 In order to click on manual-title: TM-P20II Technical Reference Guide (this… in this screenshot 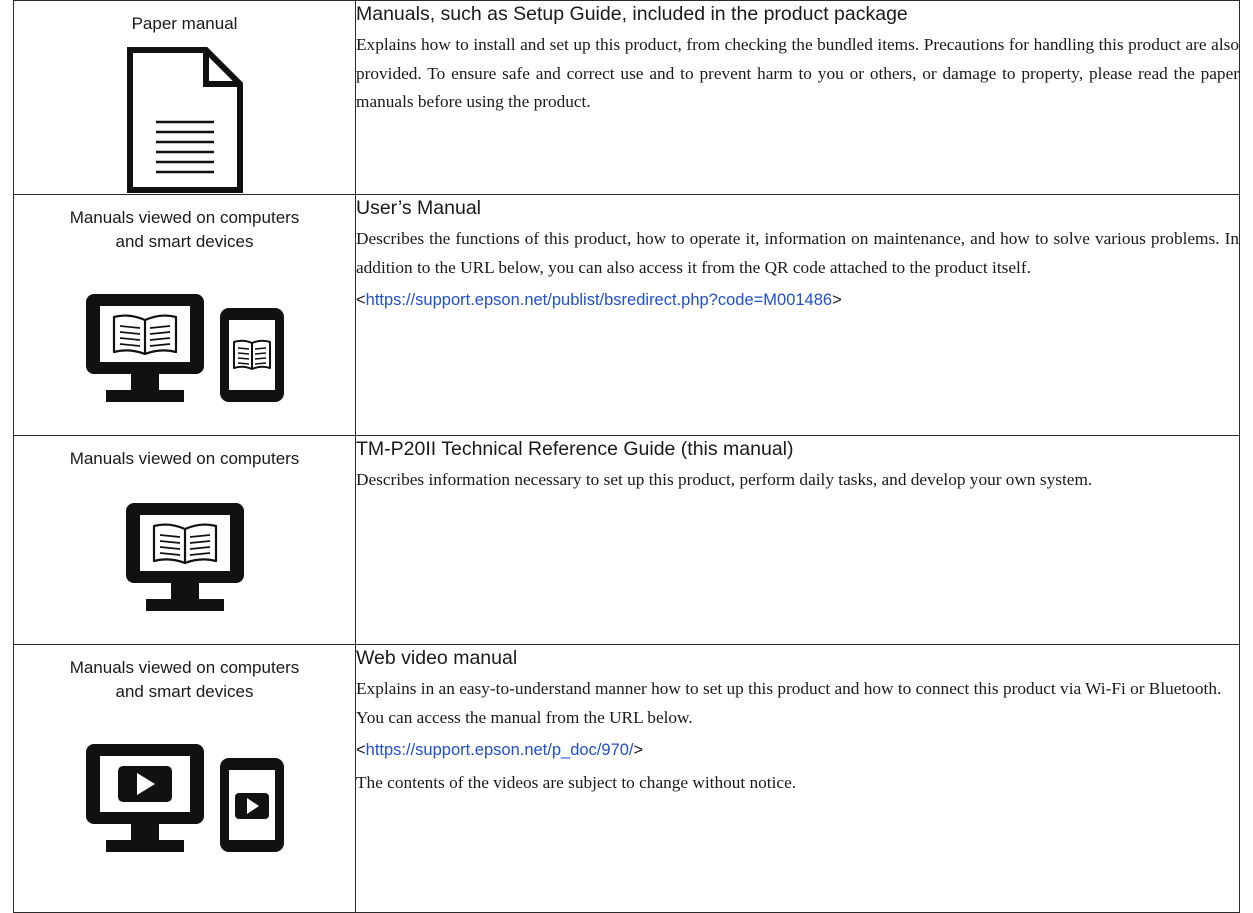, I will do `click(575, 449)`.